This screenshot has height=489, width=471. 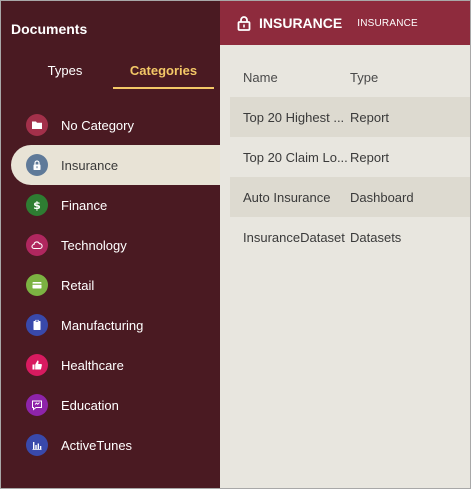 I want to click on cell-name: Auto Insurance, so click(x=287, y=197).